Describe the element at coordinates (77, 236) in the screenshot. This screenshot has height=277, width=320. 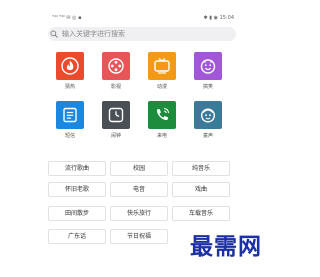
I see `tag-button-cantonese: 广东话` at that location.